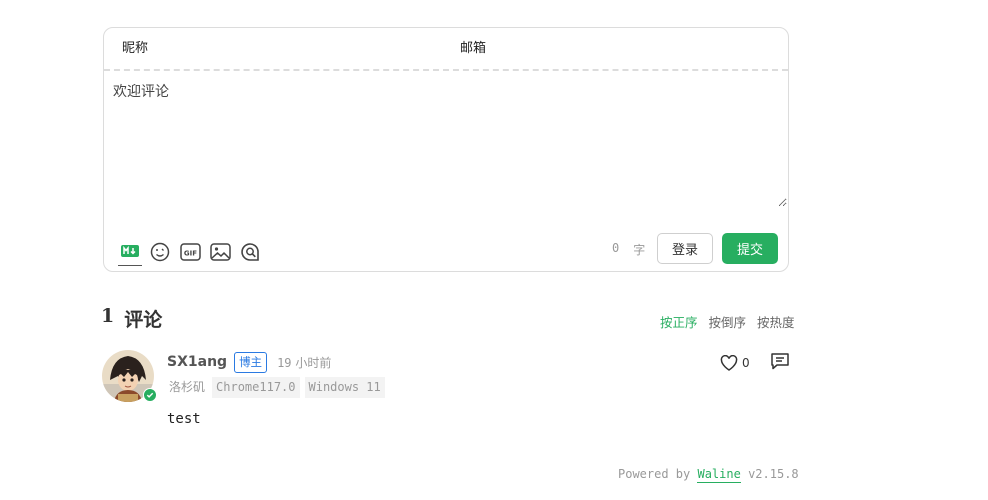  I want to click on comment-count-label: 评论, so click(143, 320).